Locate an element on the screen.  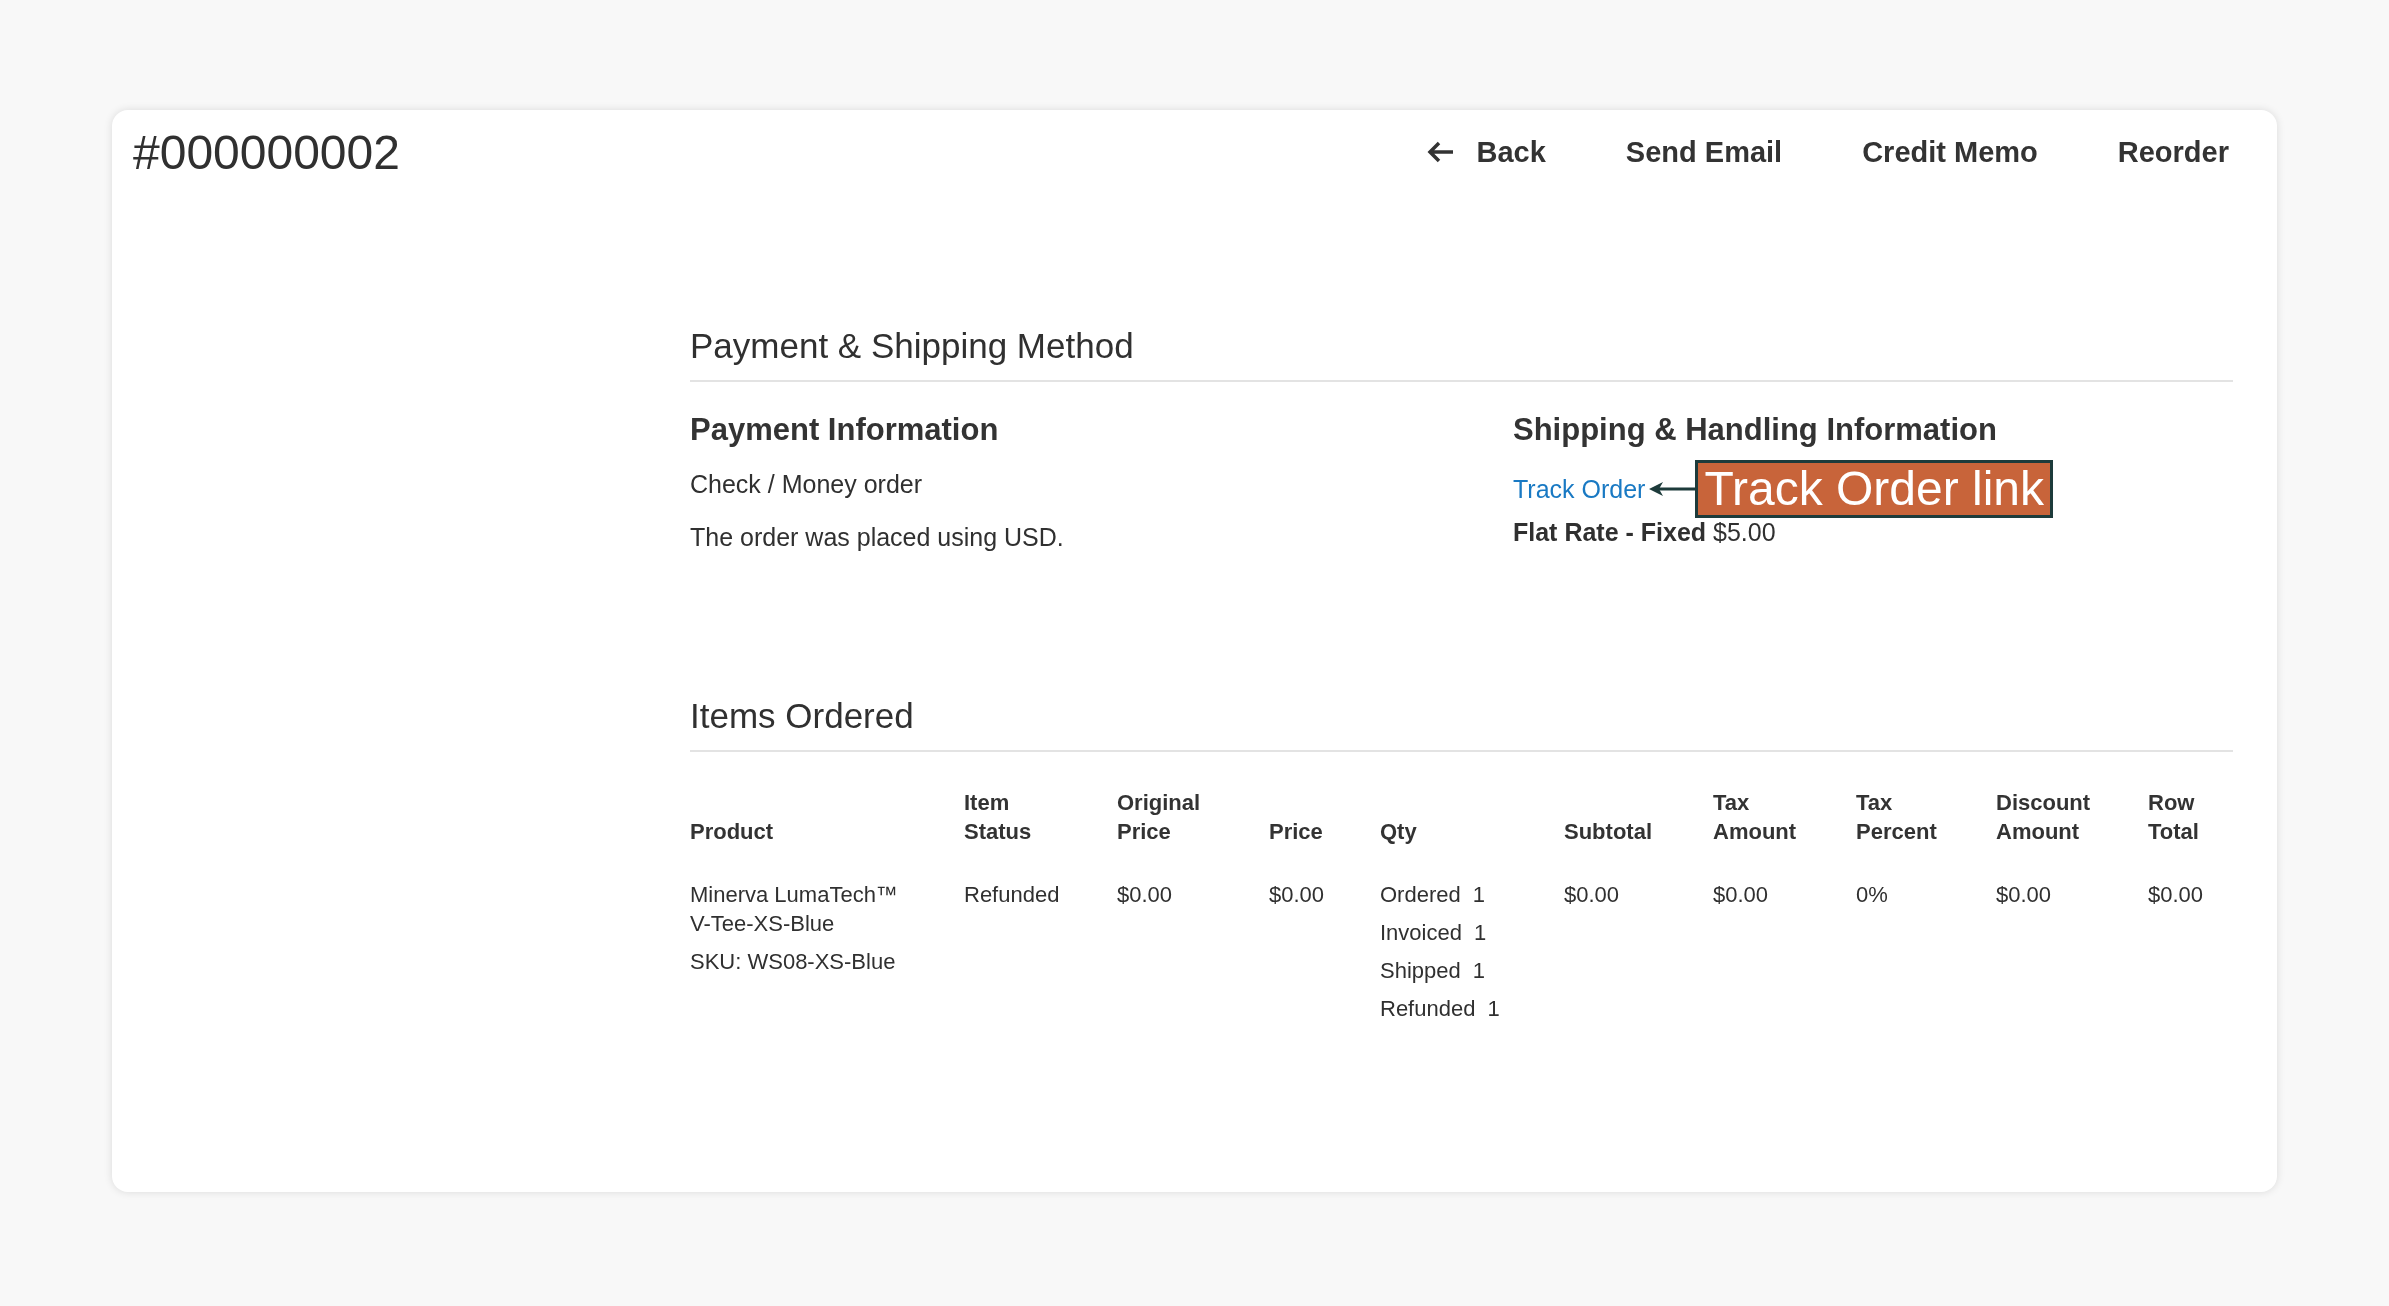
column-header: Original Price is located at coordinates (1159, 817).